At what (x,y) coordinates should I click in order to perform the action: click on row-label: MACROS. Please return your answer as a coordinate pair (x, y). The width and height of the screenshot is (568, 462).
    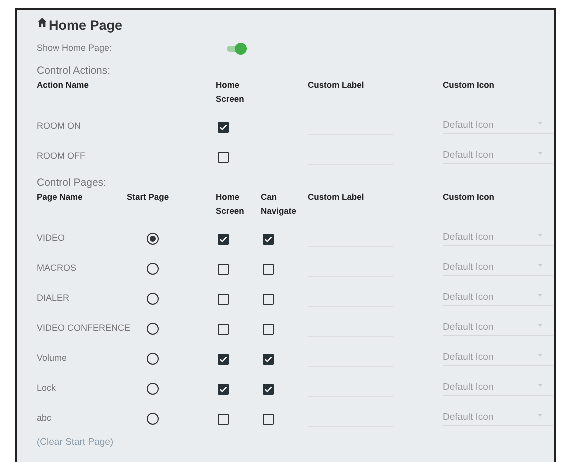
    Looking at the image, I should click on (57, 269).